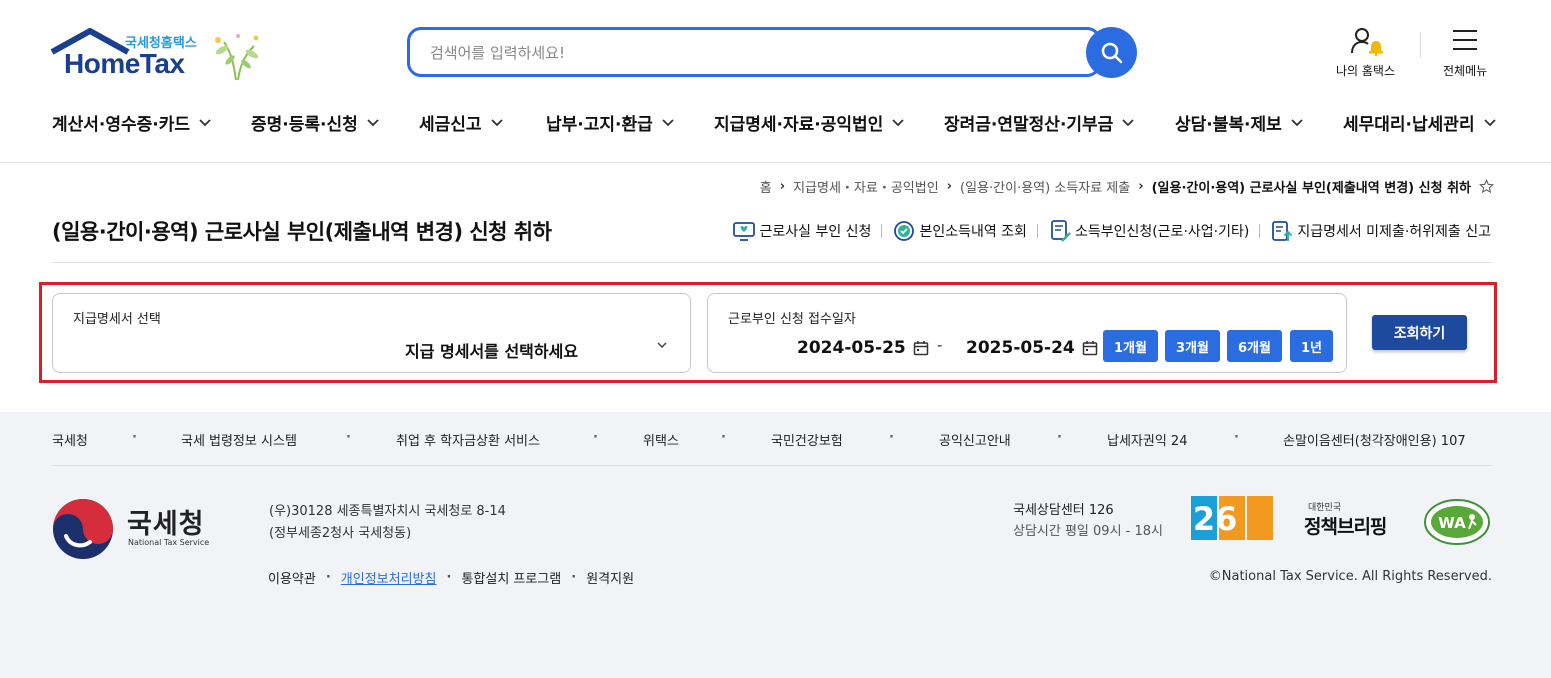 Image resolution: width=1551 pixels, height=678 pixels. What do you see at coordinates (1214, 519) in the screenshot?
I see `badge-126-text: 126` at bounding box center [1214, 519].